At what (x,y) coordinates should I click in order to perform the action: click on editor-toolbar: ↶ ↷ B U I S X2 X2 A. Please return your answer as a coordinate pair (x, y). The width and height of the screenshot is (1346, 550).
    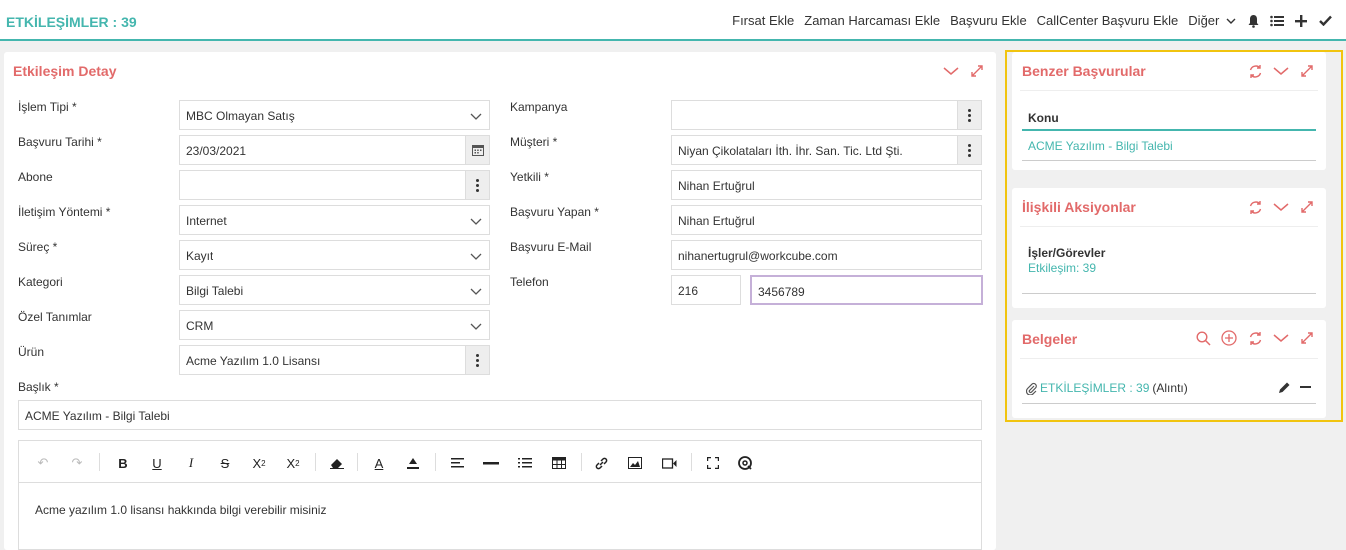
    Looking at the image, I should click on (500, 462).